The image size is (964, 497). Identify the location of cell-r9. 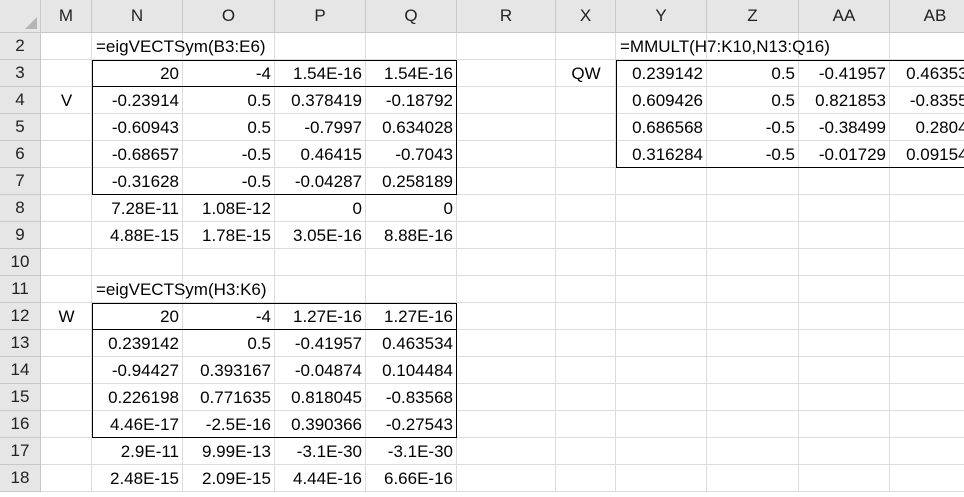
(506, 235).